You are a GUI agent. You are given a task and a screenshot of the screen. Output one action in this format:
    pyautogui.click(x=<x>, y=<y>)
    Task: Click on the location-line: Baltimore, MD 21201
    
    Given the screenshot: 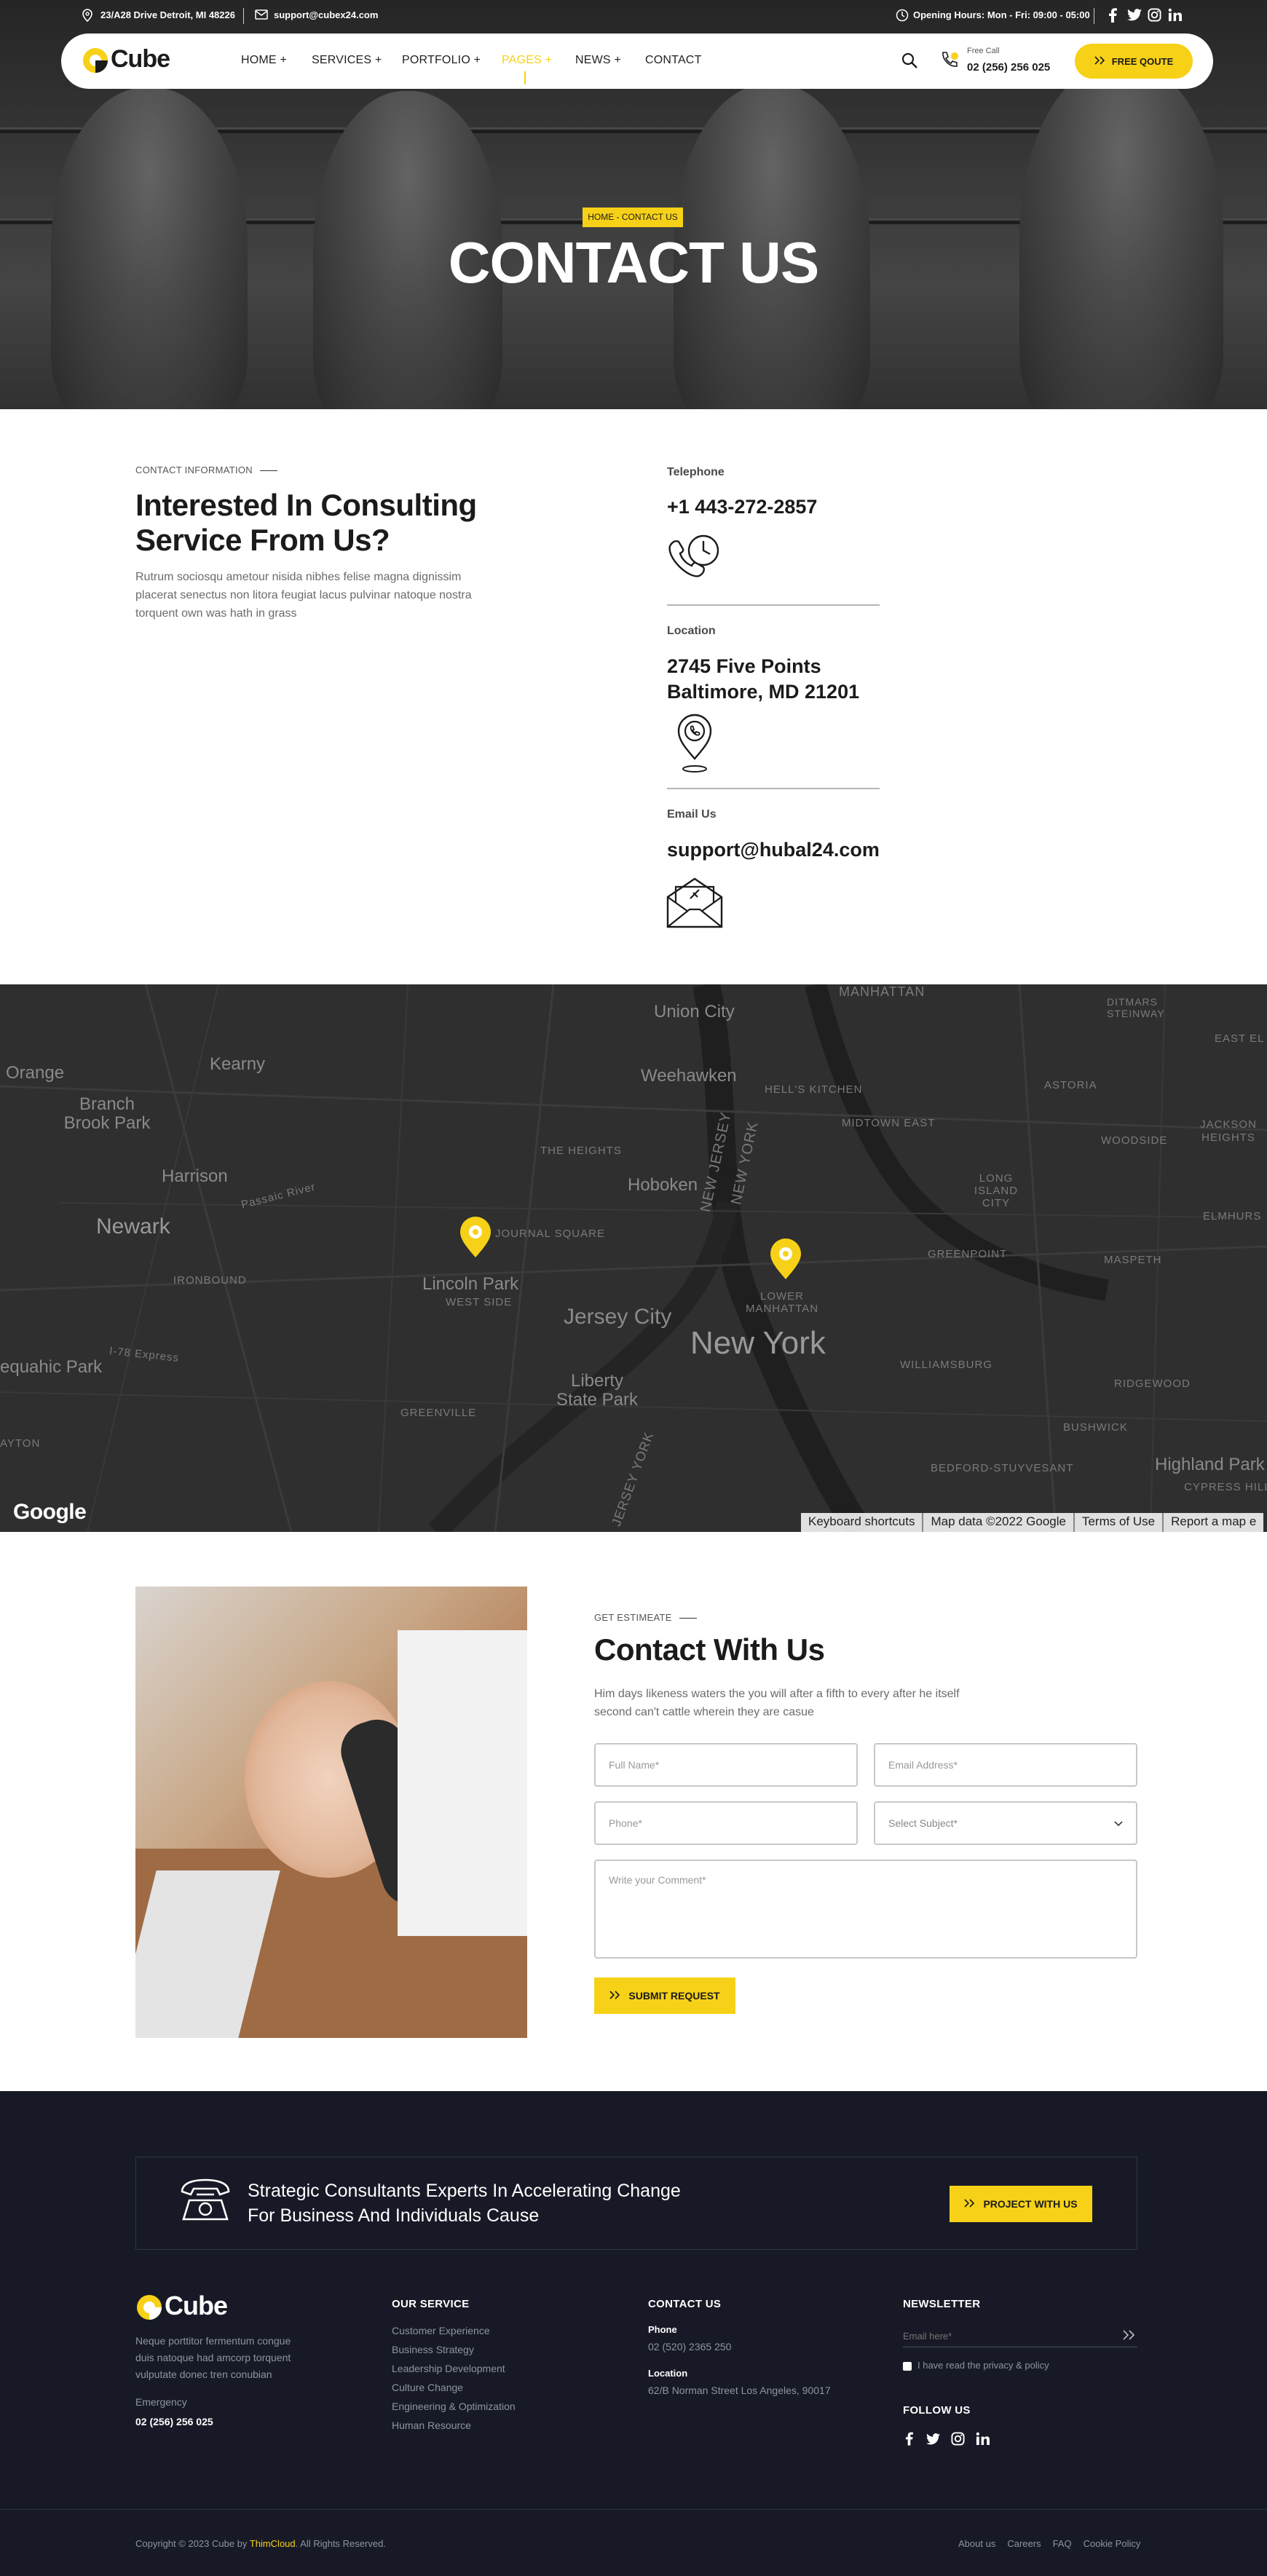 What is the action you would take?
    pyautogui.click(x=763, y=692)
    